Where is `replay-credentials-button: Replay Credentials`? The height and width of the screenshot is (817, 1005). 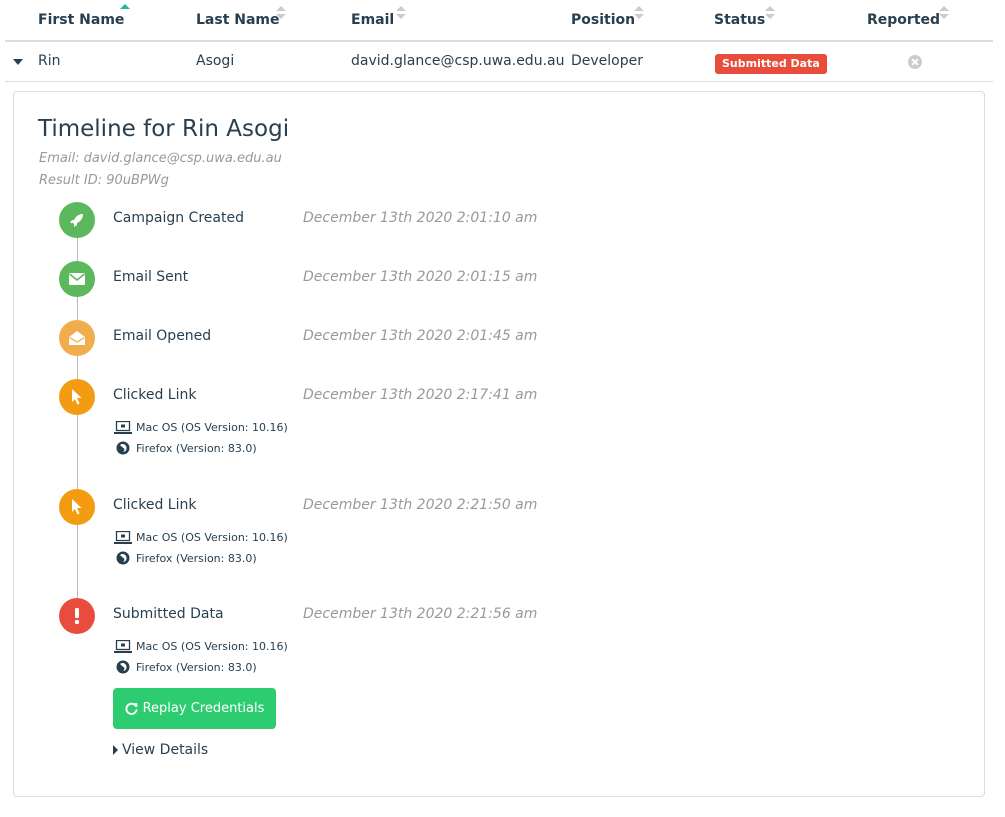 replay-credentials-button: Replay Credentials is located at coordinates (194, 708).